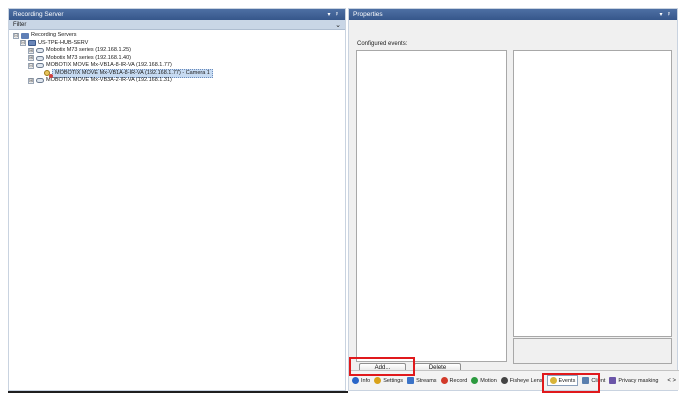 Image resolution: width=690 pixels, height=409 pixels. I want to click on tree-item-label: US-TPE-HUB-SERV, so click(63, 42).